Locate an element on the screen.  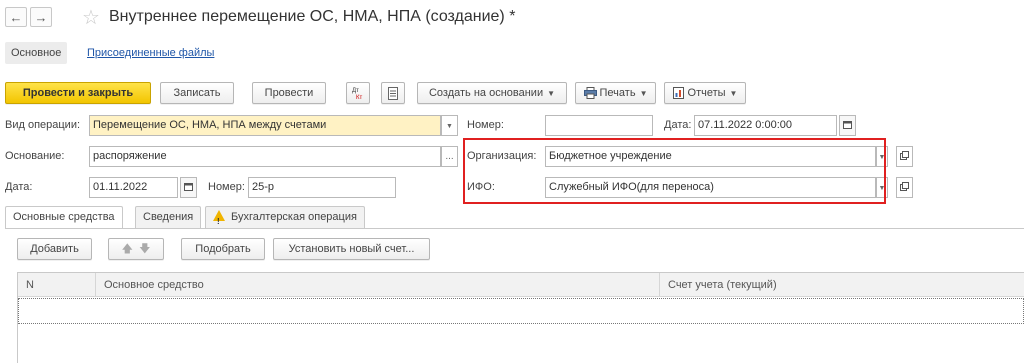
date2-label: Дата: is located at coordinates (19, 187).